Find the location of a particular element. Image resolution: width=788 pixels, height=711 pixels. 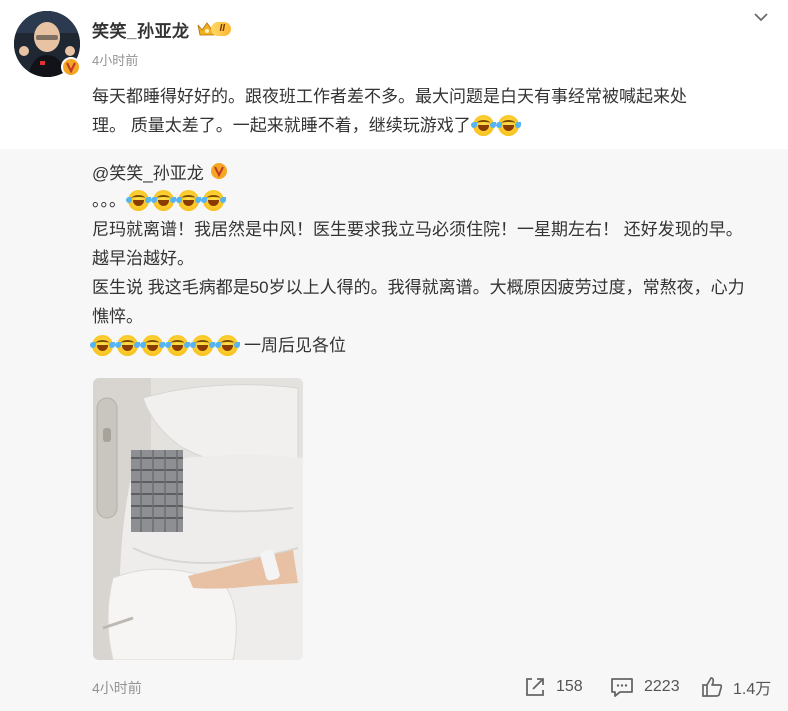

comment-count: 2223 is located at coordinates (662, 686).